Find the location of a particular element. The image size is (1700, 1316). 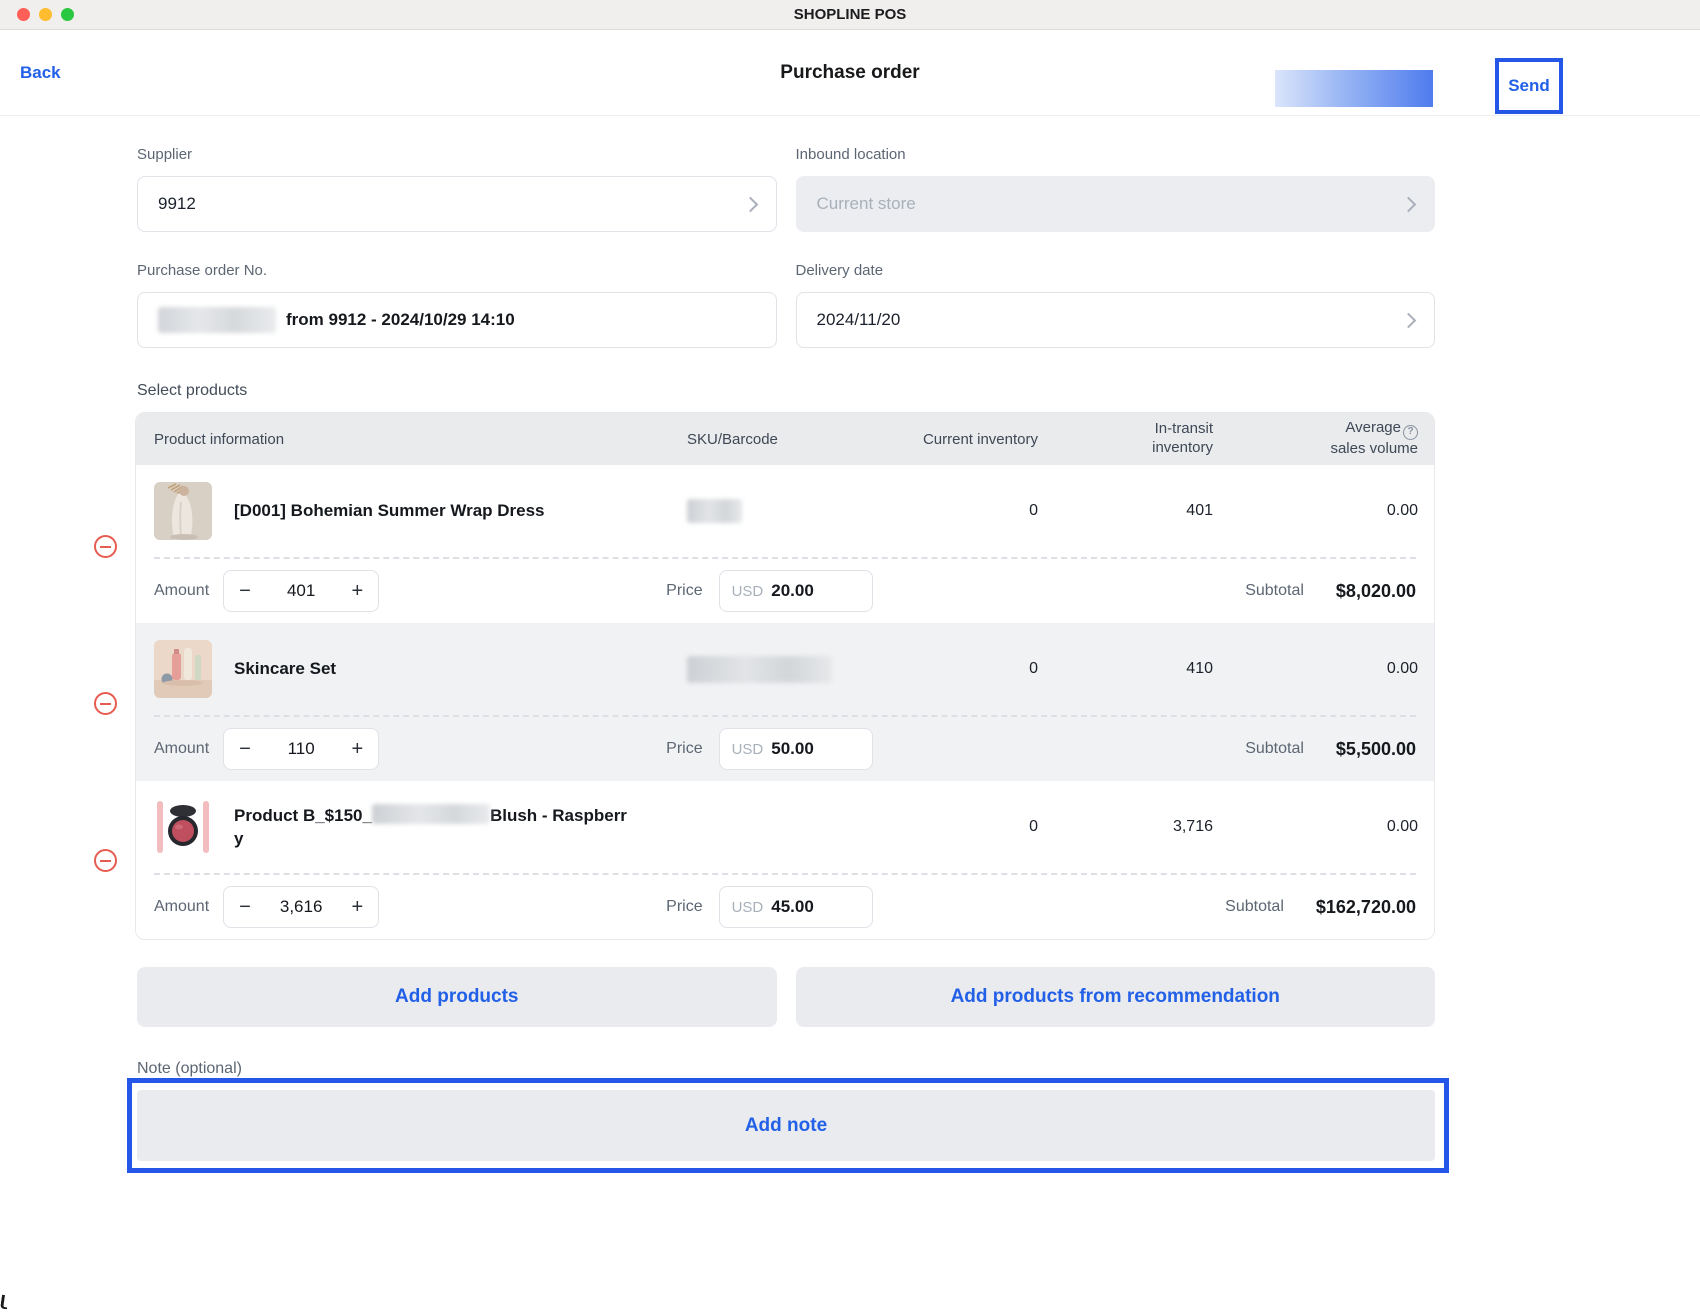

send-button: Send is located at coordinates (1529, 86).